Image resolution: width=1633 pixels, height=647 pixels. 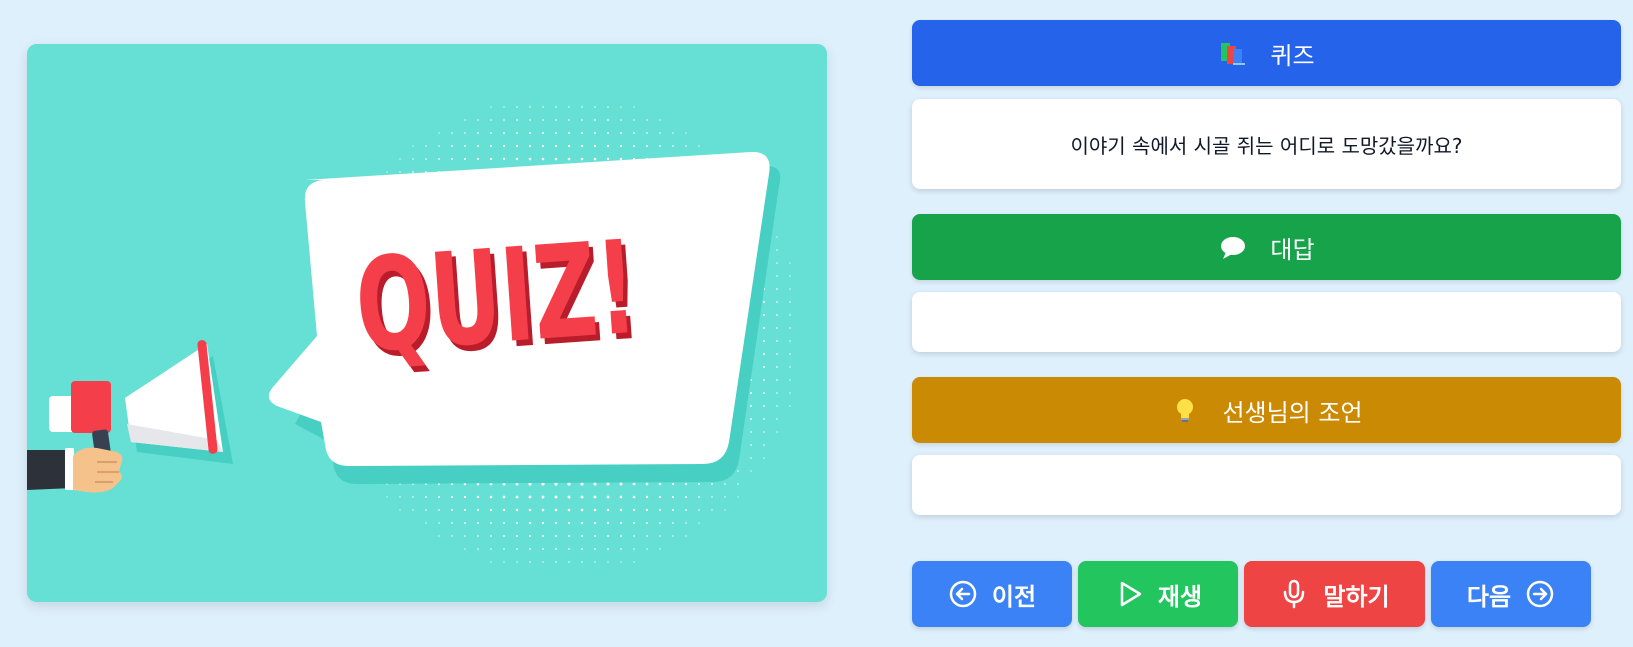 What do you see at coordinates (1334, 594) in the screenshot?
I see `speak-button: 말하기` at bounding box center [1334, 594].